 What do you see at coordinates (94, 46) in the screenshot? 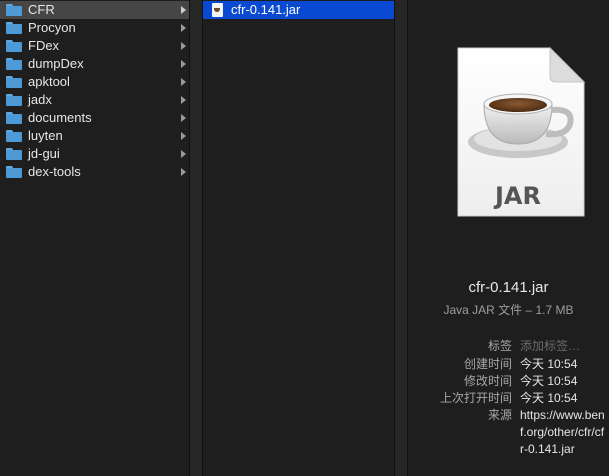
I see `folder-row-fdex: FDex` at bounding box center [94, 46].